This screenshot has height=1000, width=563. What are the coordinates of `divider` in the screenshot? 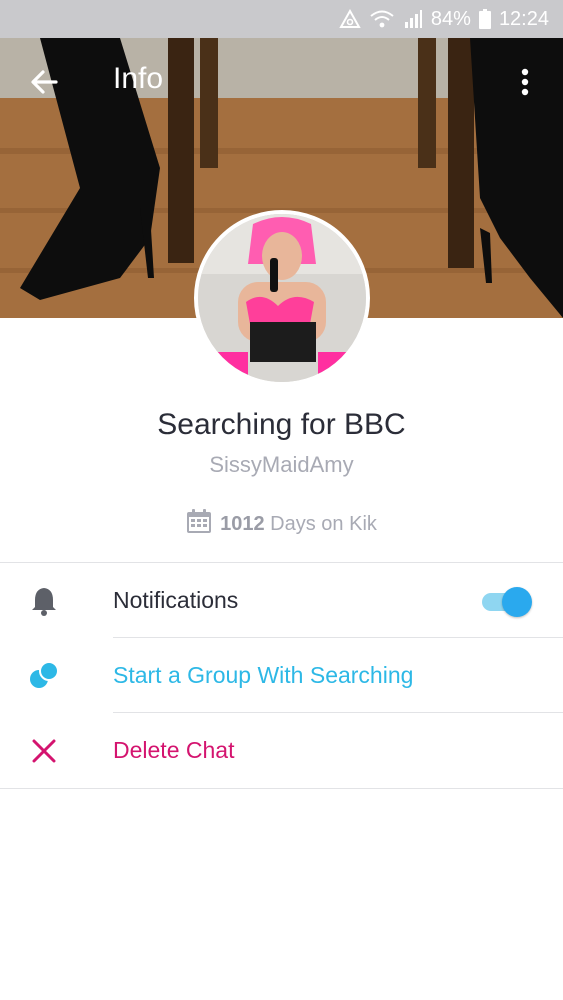 It's located at (281, 788).